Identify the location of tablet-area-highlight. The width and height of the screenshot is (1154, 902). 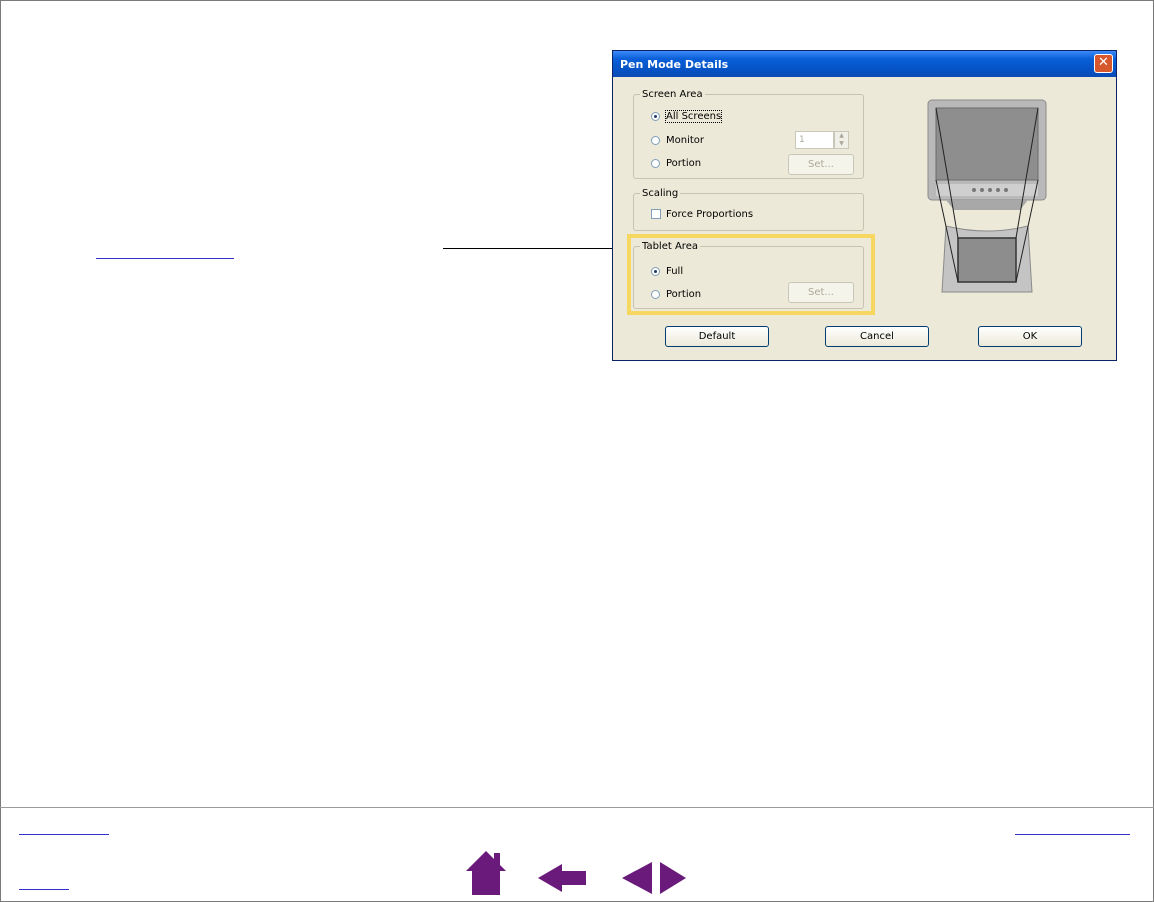
(751, 274).